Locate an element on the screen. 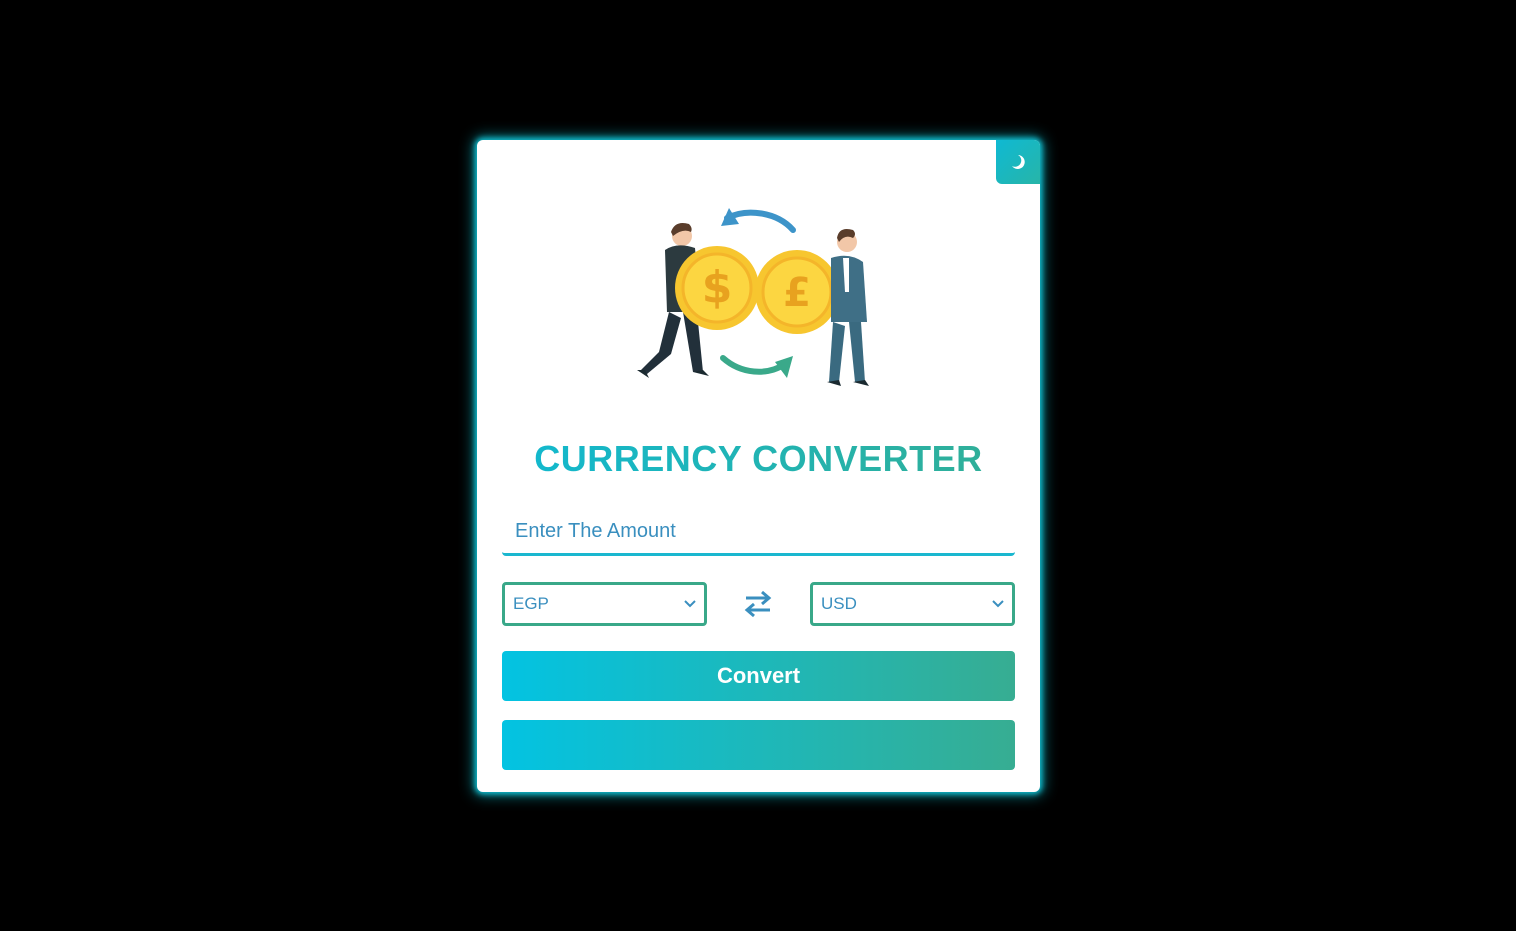 This screenshot has height=931, width=1516. moon-icon is located at coordinates (1018, 162).